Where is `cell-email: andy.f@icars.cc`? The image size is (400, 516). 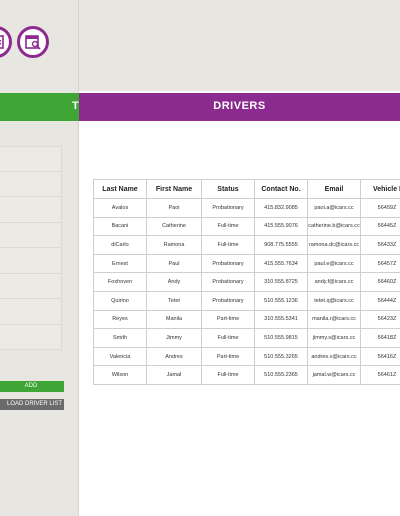
cell-email: andy.f@icars.cc is located at coordinates (334, 282).